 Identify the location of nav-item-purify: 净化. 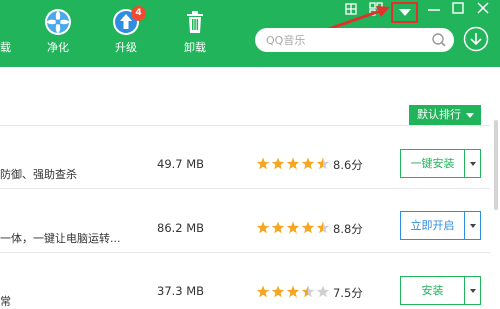
(58, 34).